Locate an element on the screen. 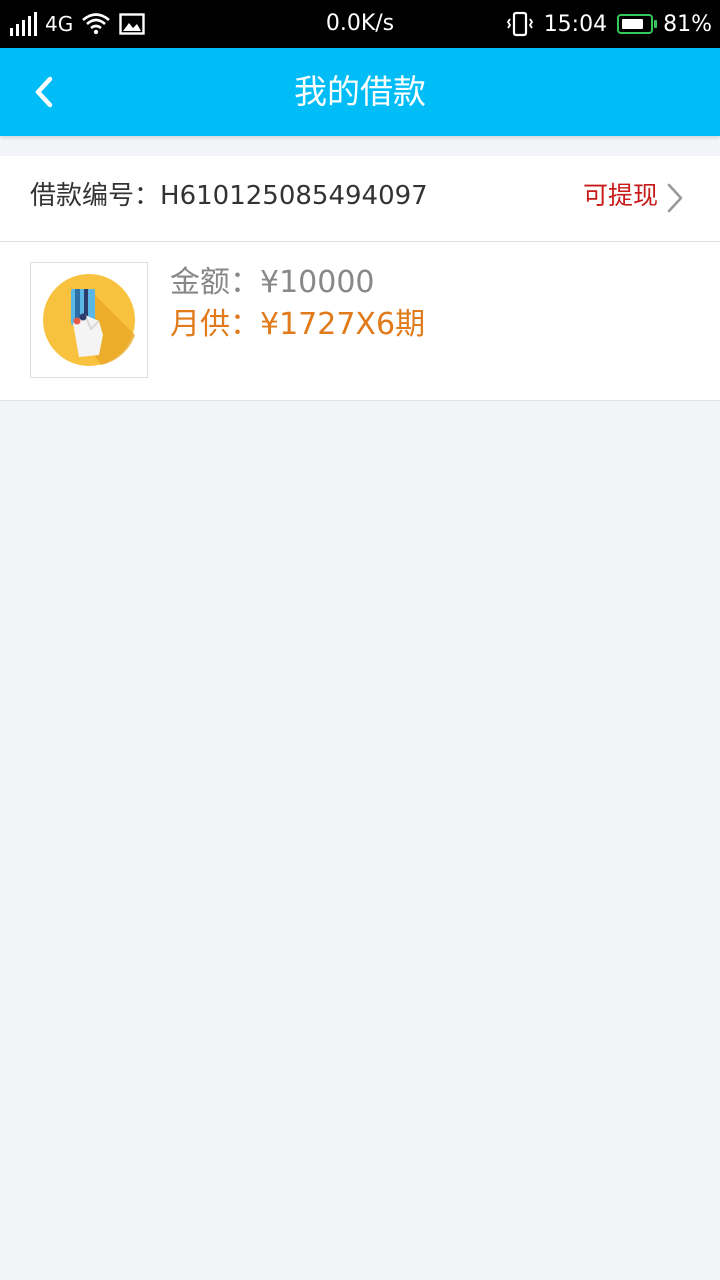 The width and height of the screenshot is (720, 1280). loan-thumbnail is located at coordinates (89, 320).